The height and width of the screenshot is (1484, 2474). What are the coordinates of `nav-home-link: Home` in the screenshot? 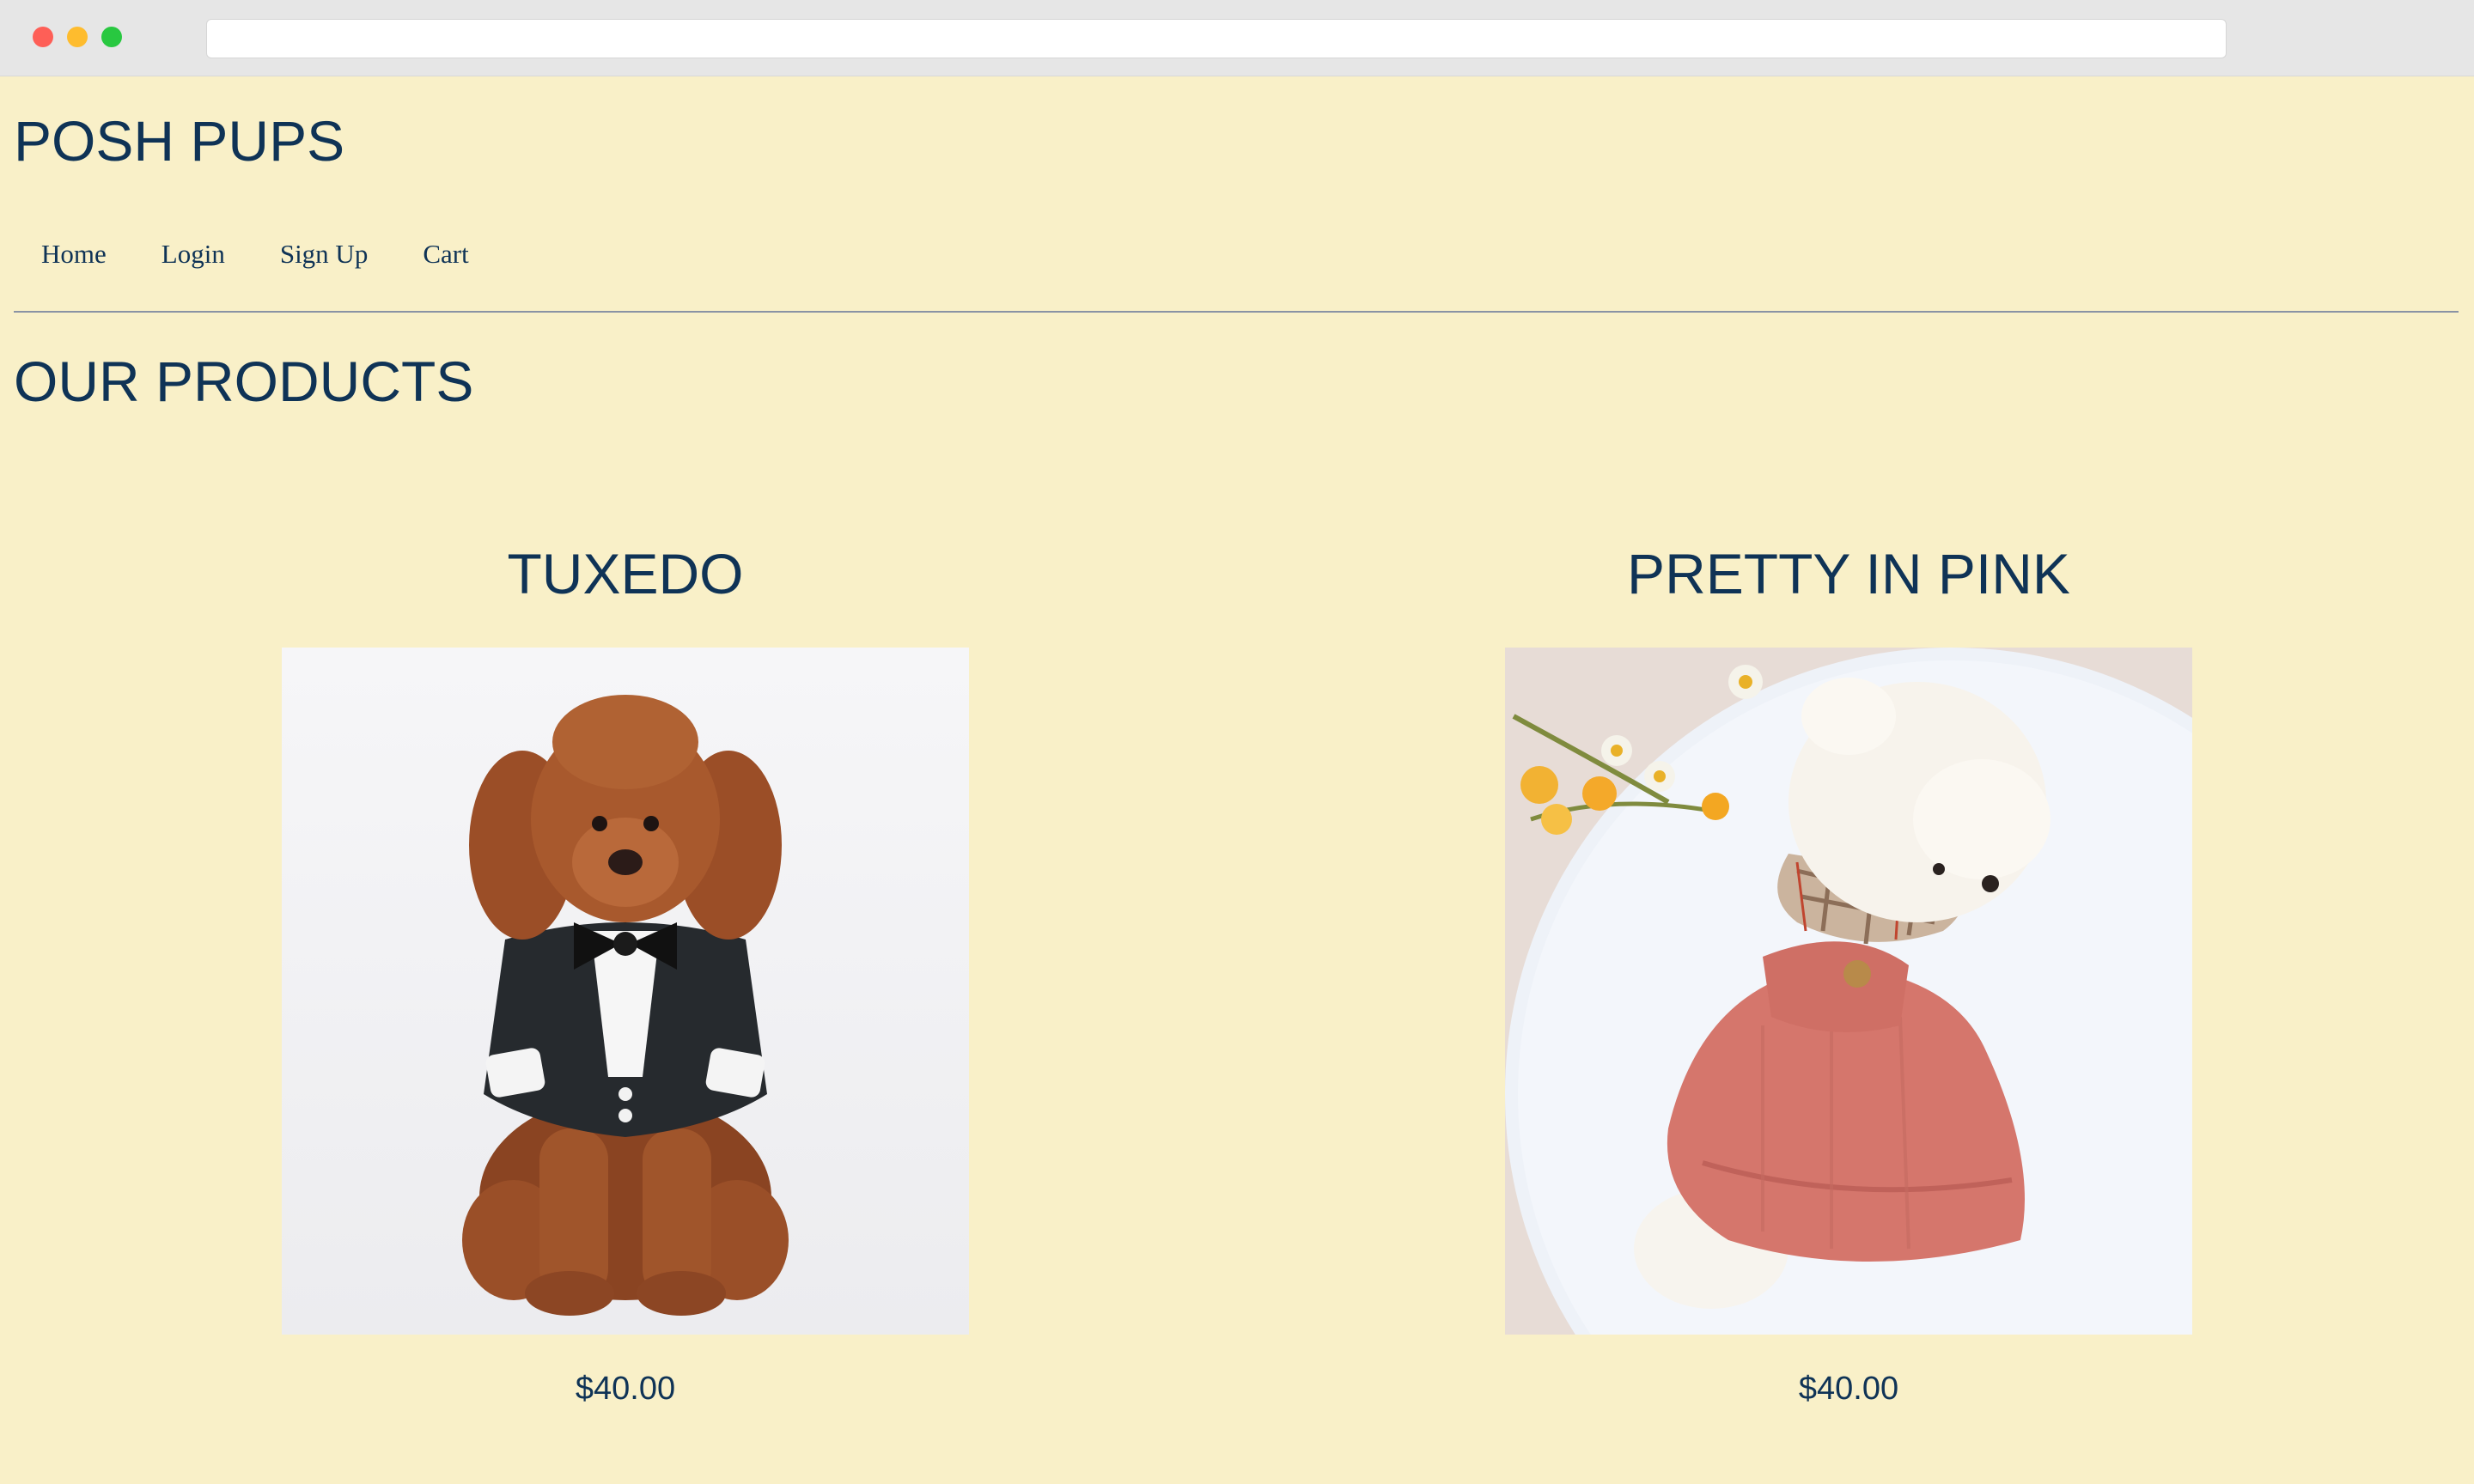 It's located at (74, 254).